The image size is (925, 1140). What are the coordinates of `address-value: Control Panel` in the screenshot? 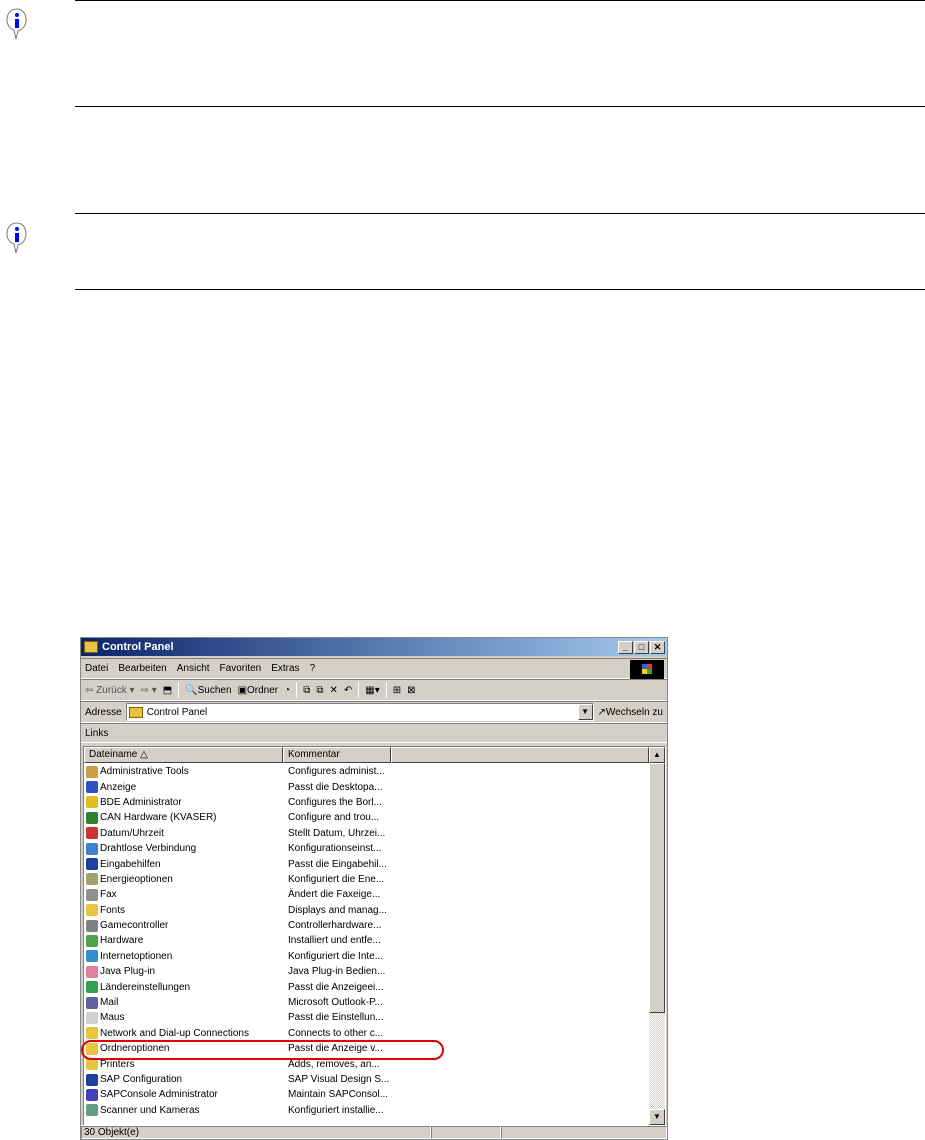 It's located at (177, 712).